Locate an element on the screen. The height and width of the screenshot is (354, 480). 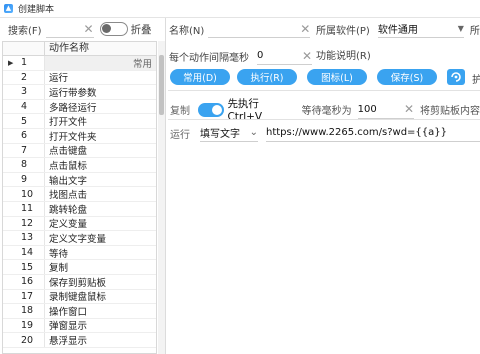
clear-wait-icon: ✕ is located at coordinates (409, 109).